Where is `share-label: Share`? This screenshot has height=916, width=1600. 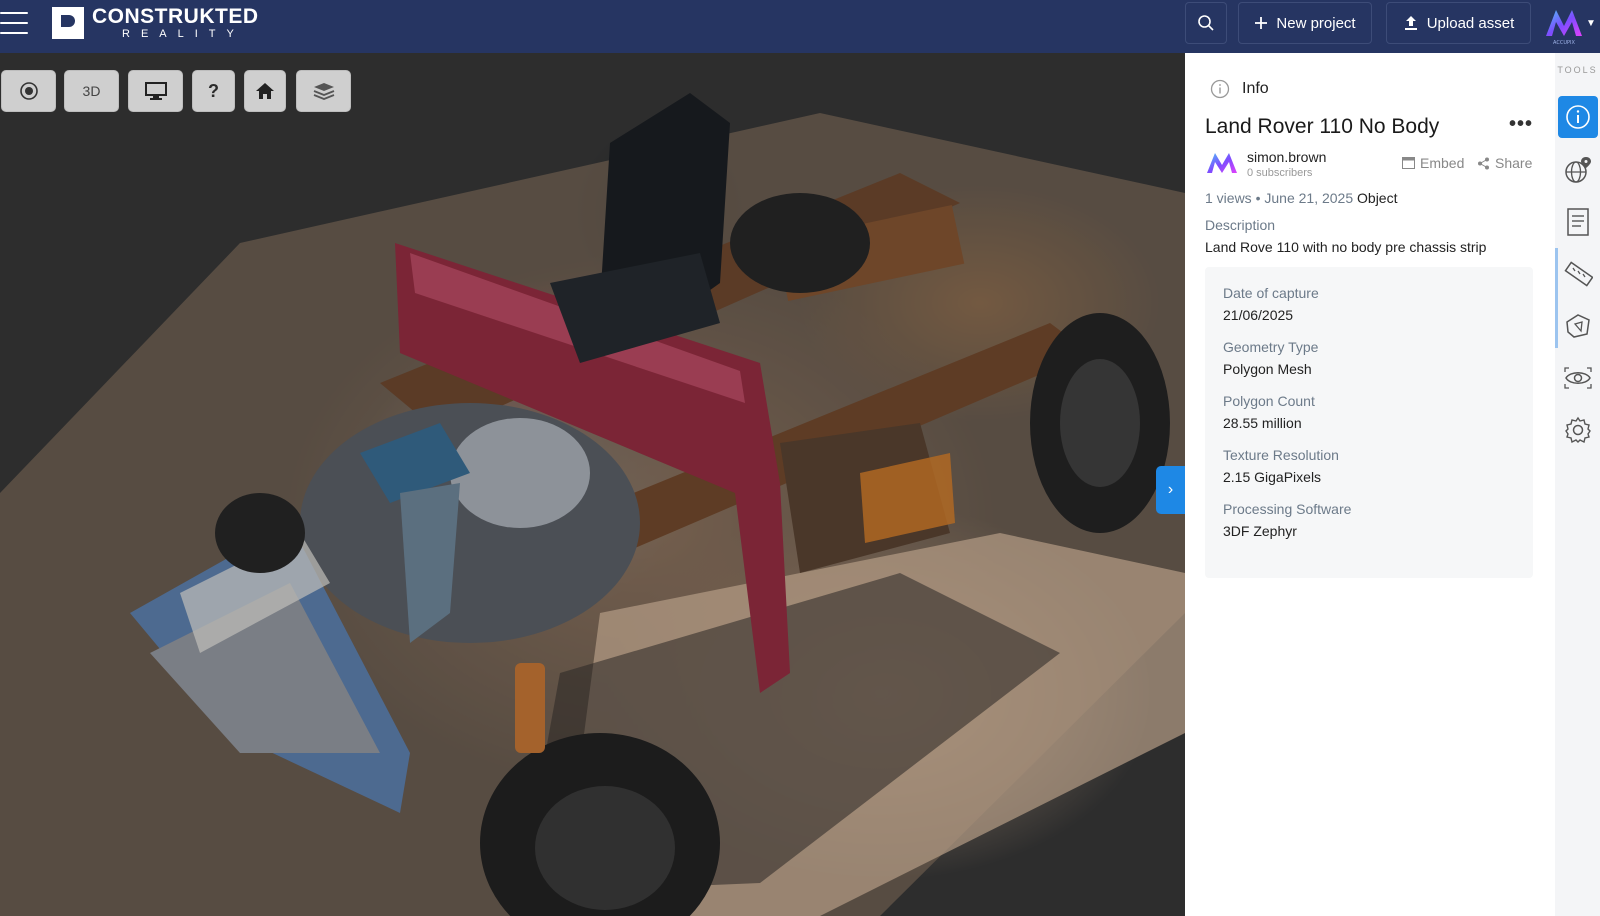
share-label: Share is located at coordinates (1514, 163).